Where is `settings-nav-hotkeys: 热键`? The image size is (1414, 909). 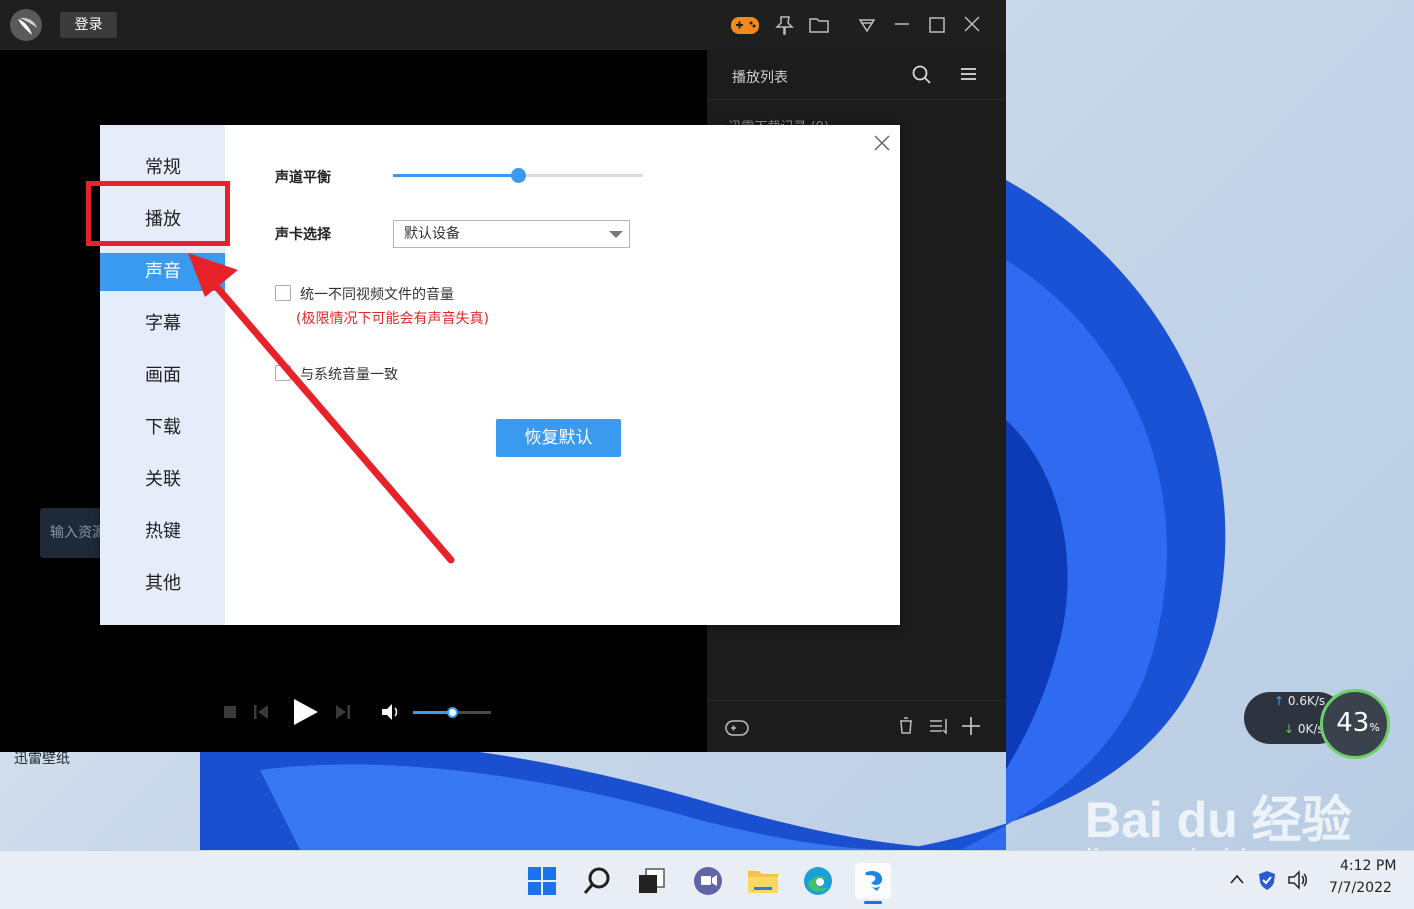
settings-nav-hotkeys: 热键 is located at coordinates (162, 532).